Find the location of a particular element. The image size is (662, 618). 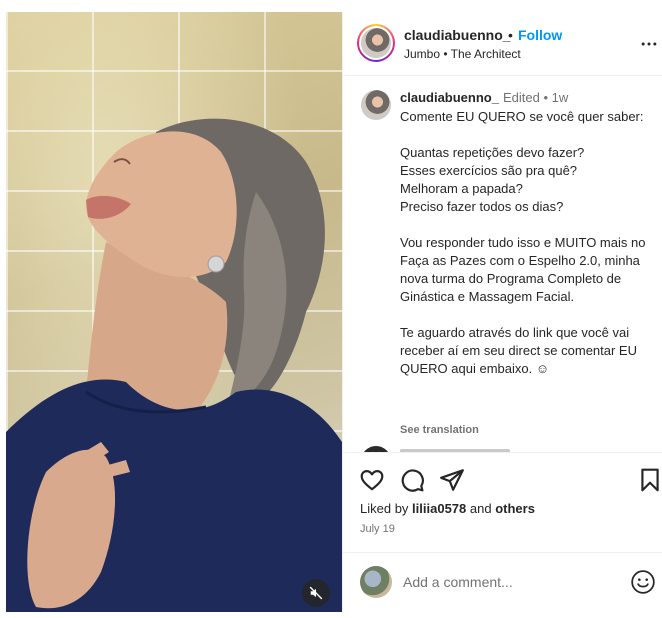

emoji-icon is located at coordinates (643, 582).